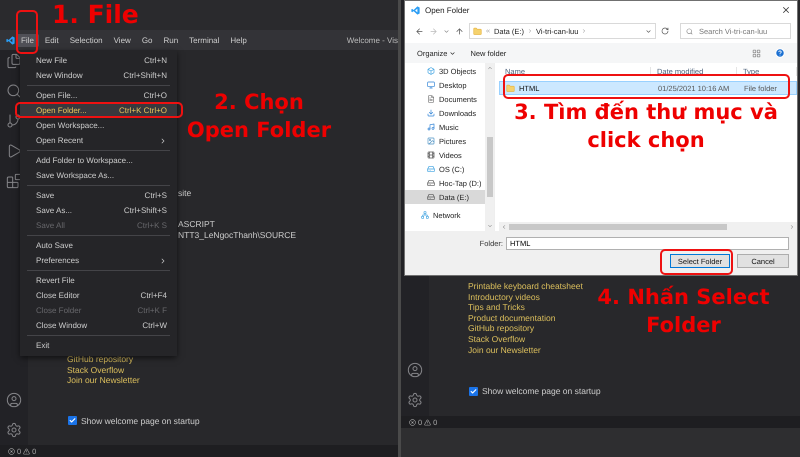  I want to click on menu-entry: Open File... Ctrl+O, so click(98, 95).